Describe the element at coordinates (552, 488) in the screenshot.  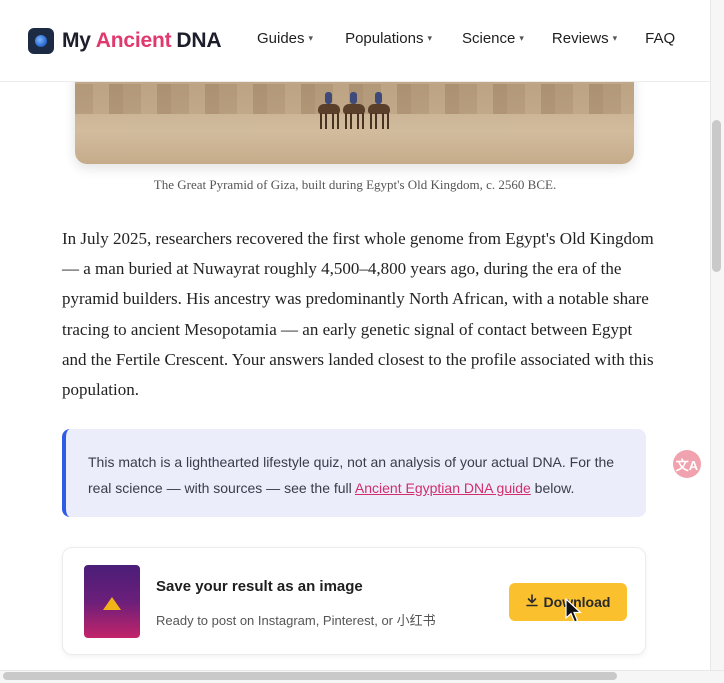
I see `notice-text-after: below.` at that location.